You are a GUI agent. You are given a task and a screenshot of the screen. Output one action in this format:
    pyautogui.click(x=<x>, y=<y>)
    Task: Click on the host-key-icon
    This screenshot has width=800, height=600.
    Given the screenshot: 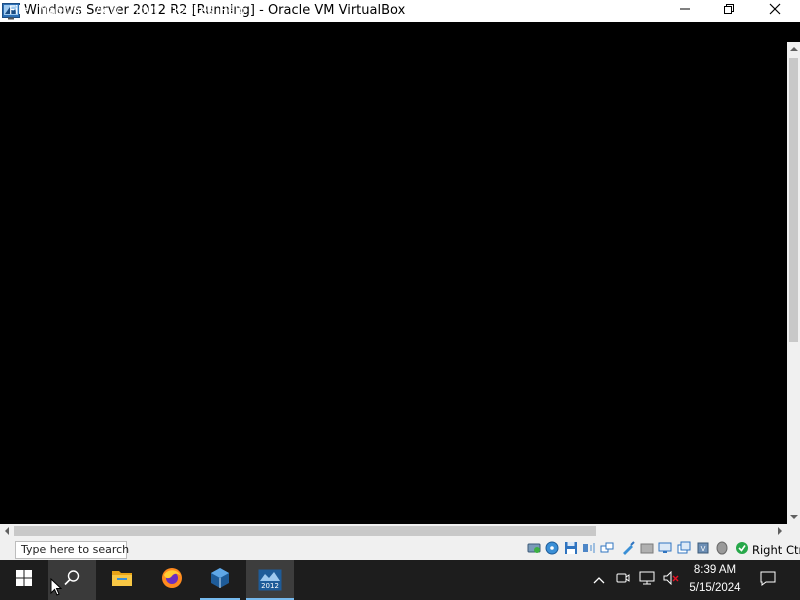 What is the action you would take?
    pyautogui.click(x=742, y=548)
    